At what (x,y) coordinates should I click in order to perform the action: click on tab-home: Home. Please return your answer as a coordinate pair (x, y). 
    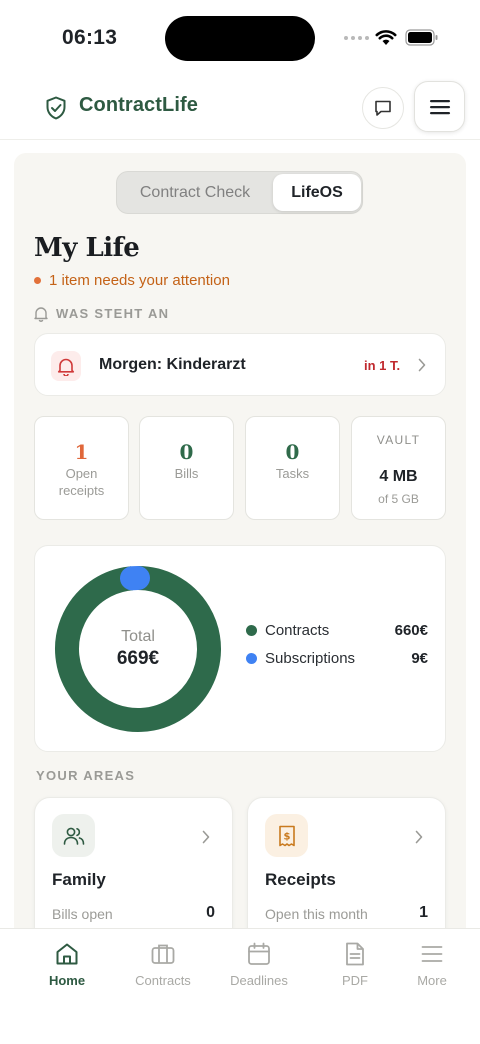
    Looking at the image, I should click on (67, 969).